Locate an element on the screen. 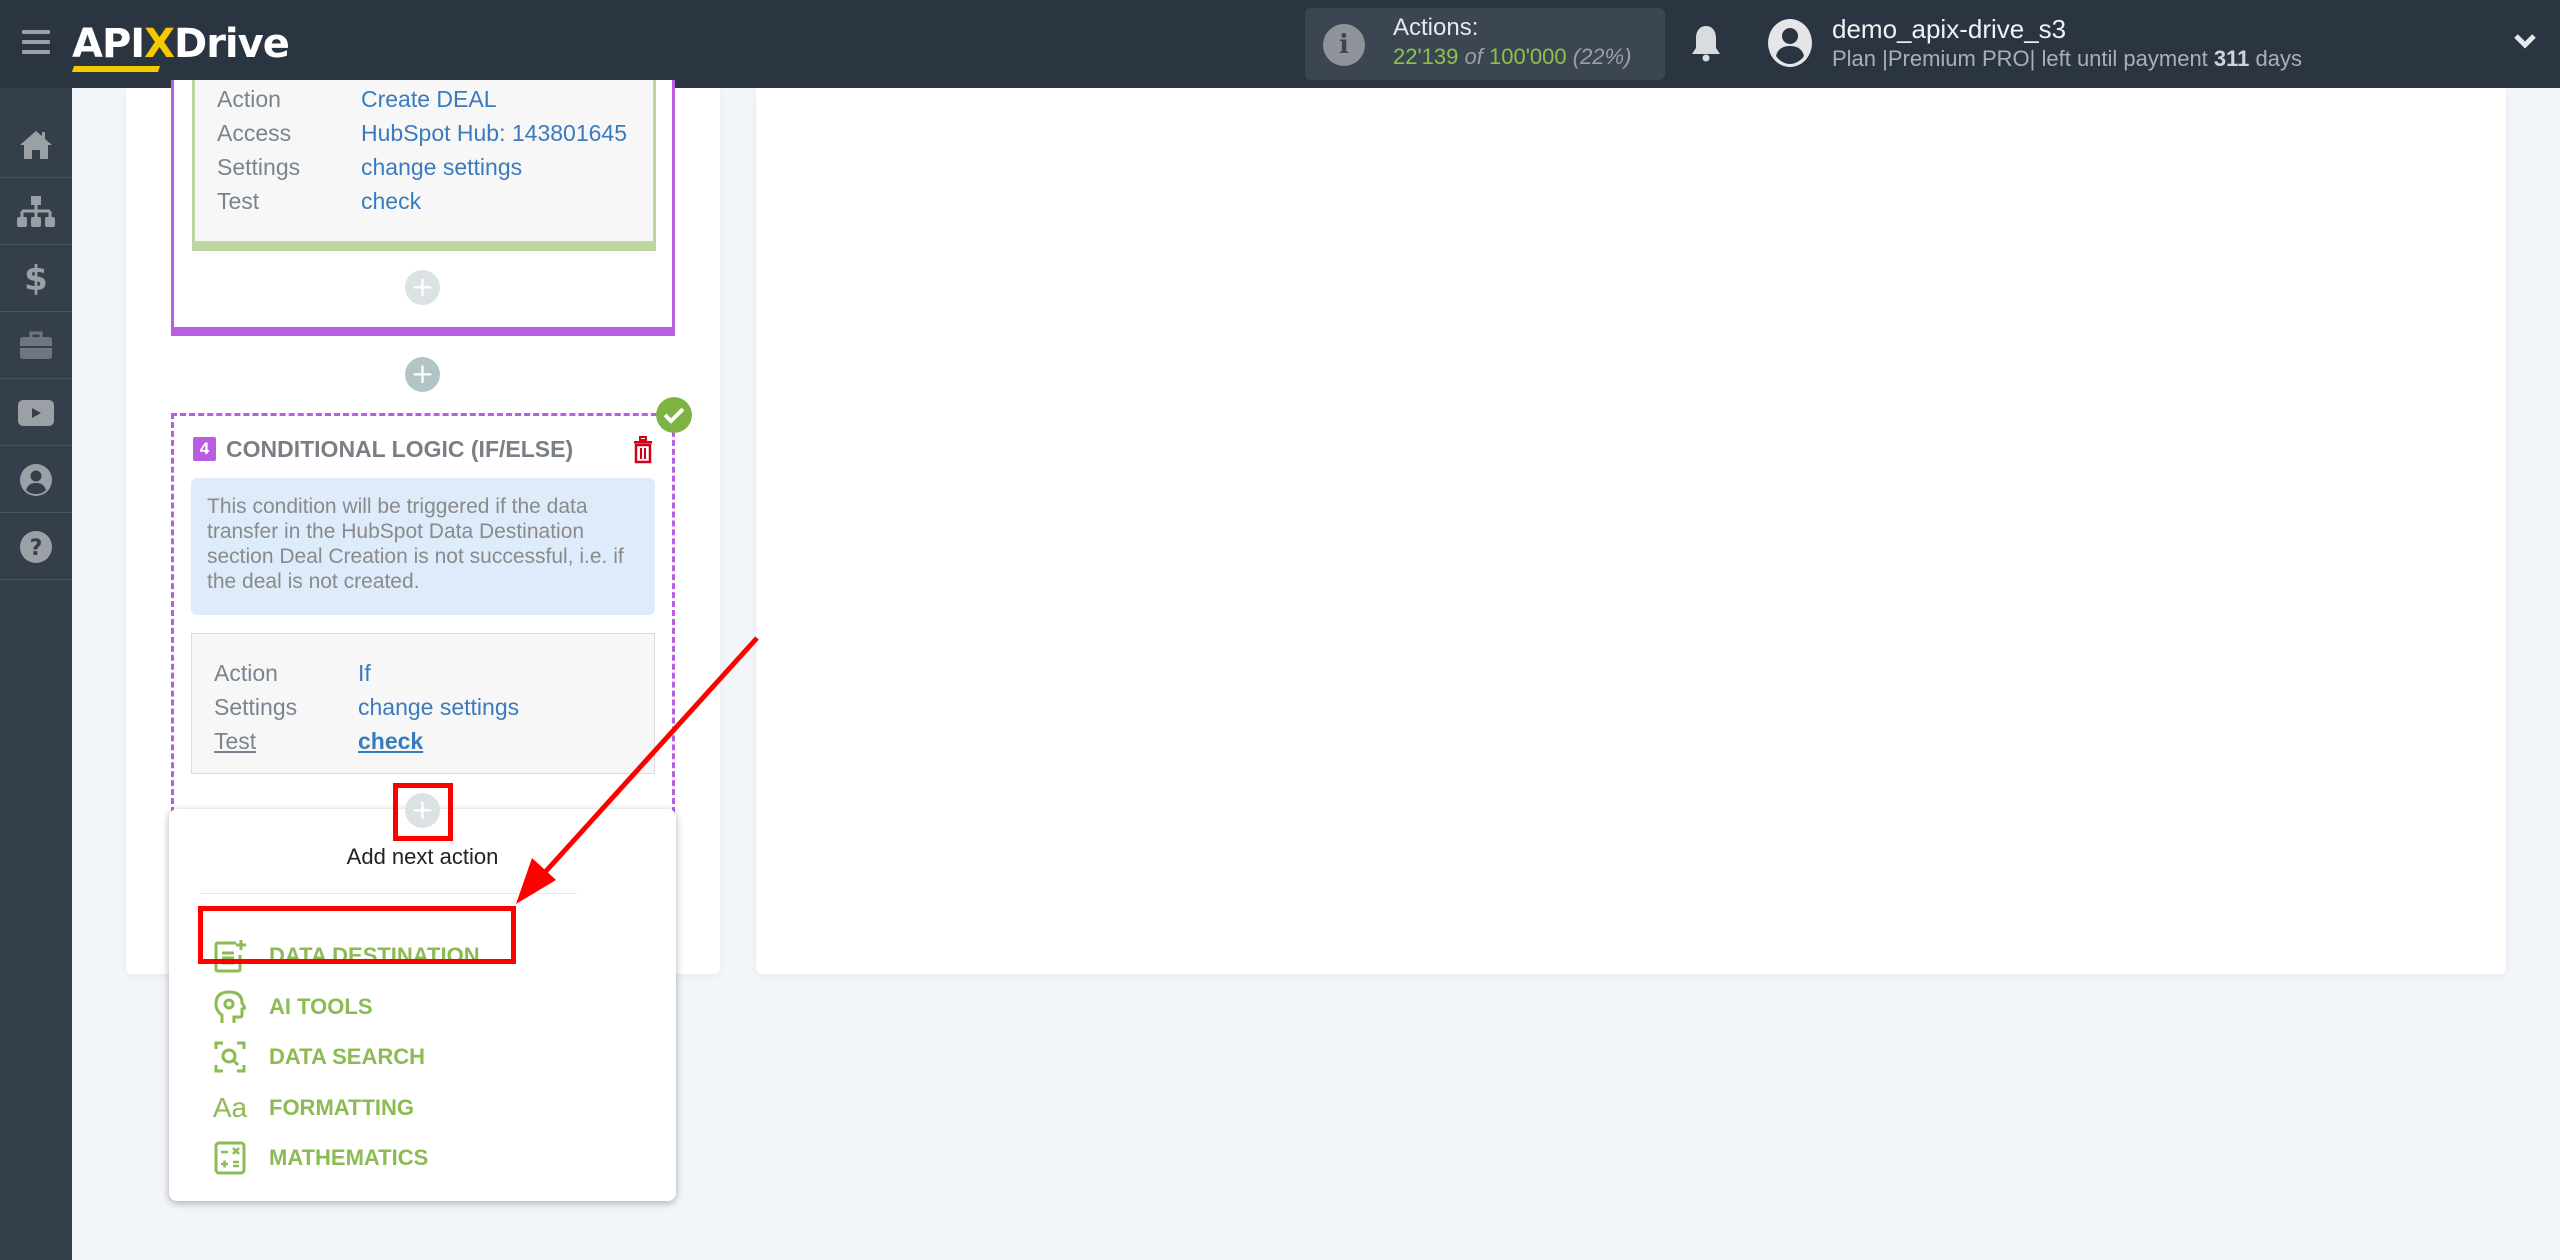  actions-label: Actions: is located at coordinates (1436, 27).